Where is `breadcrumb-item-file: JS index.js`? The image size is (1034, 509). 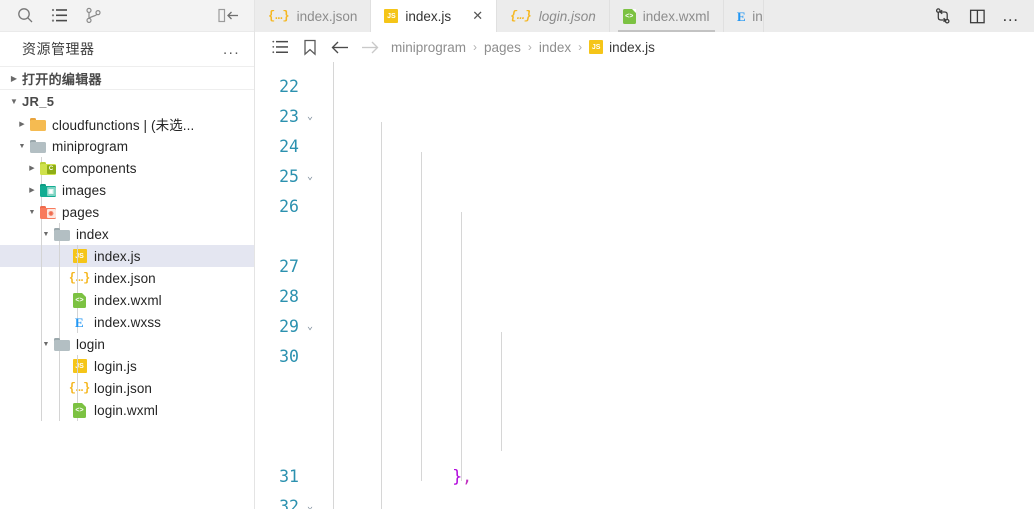 breadcrumb-item-file: JS index.js is located at coordinates (622, 47).